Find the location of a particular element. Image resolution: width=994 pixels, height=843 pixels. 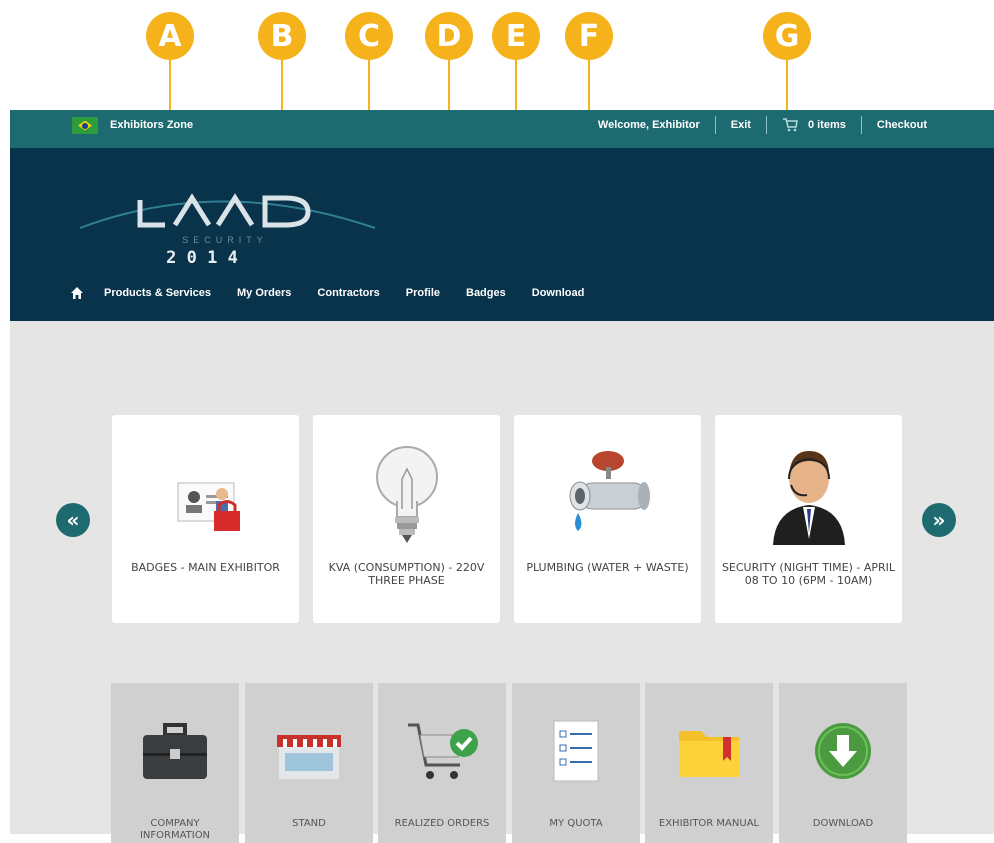

lightbulb-icon is located at coordinates (406, 494).